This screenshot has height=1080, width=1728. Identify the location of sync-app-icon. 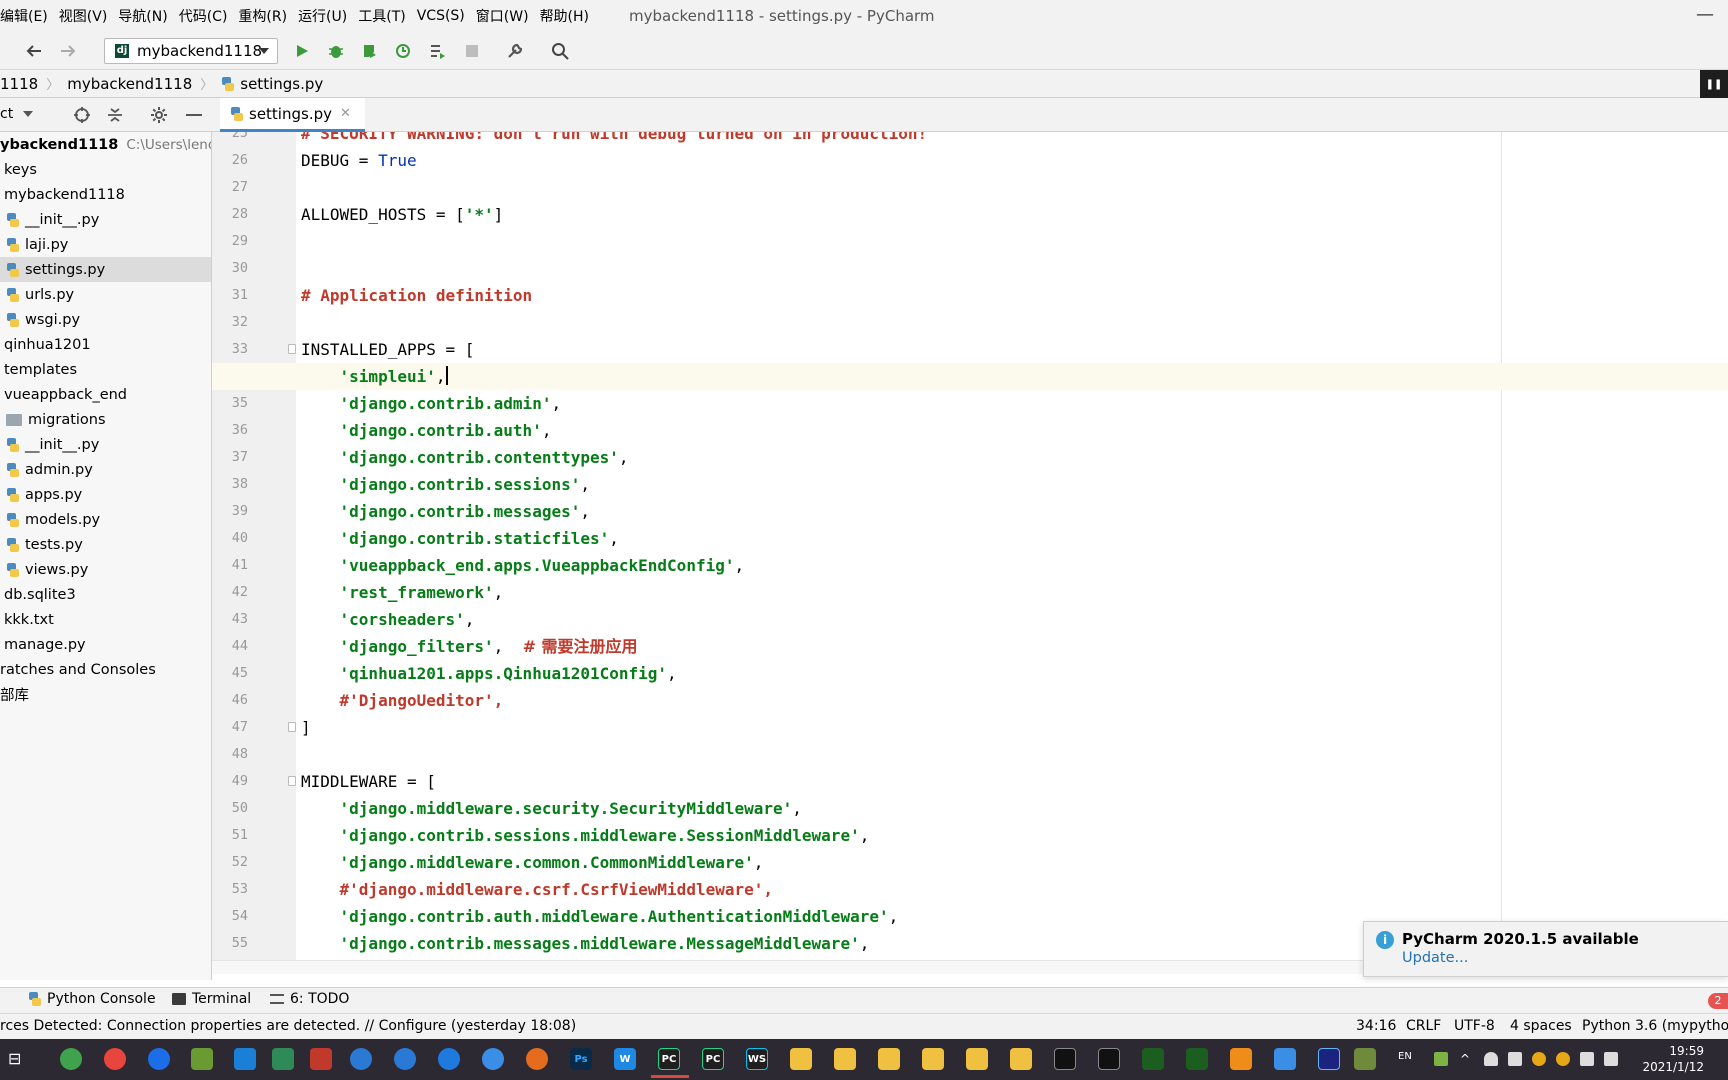
(449, 1059).